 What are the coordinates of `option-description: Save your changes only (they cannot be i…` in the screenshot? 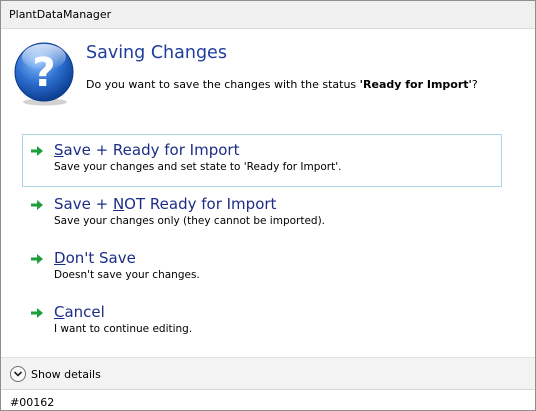 It's located at (190, 221).